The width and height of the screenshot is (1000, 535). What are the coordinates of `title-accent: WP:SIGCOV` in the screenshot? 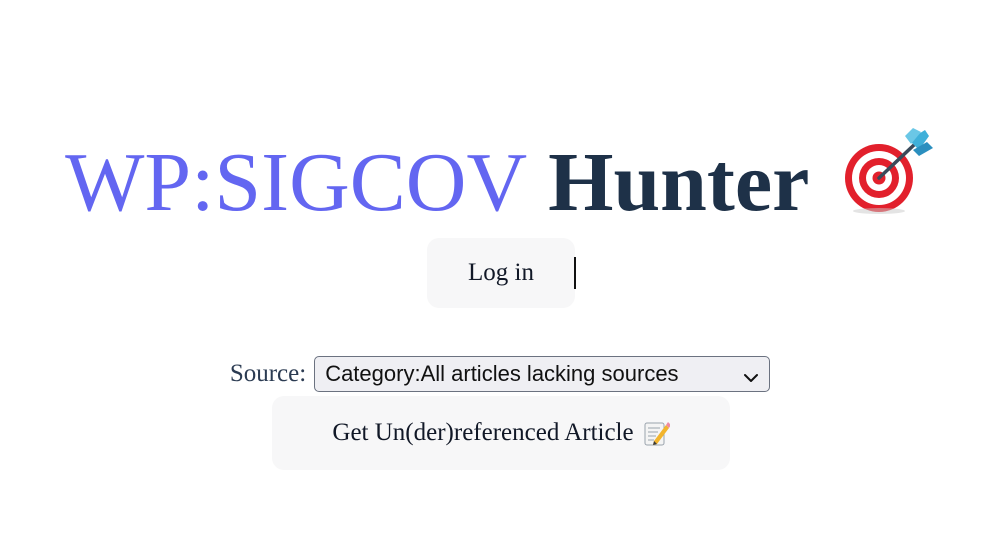 It's located at (296, 183).